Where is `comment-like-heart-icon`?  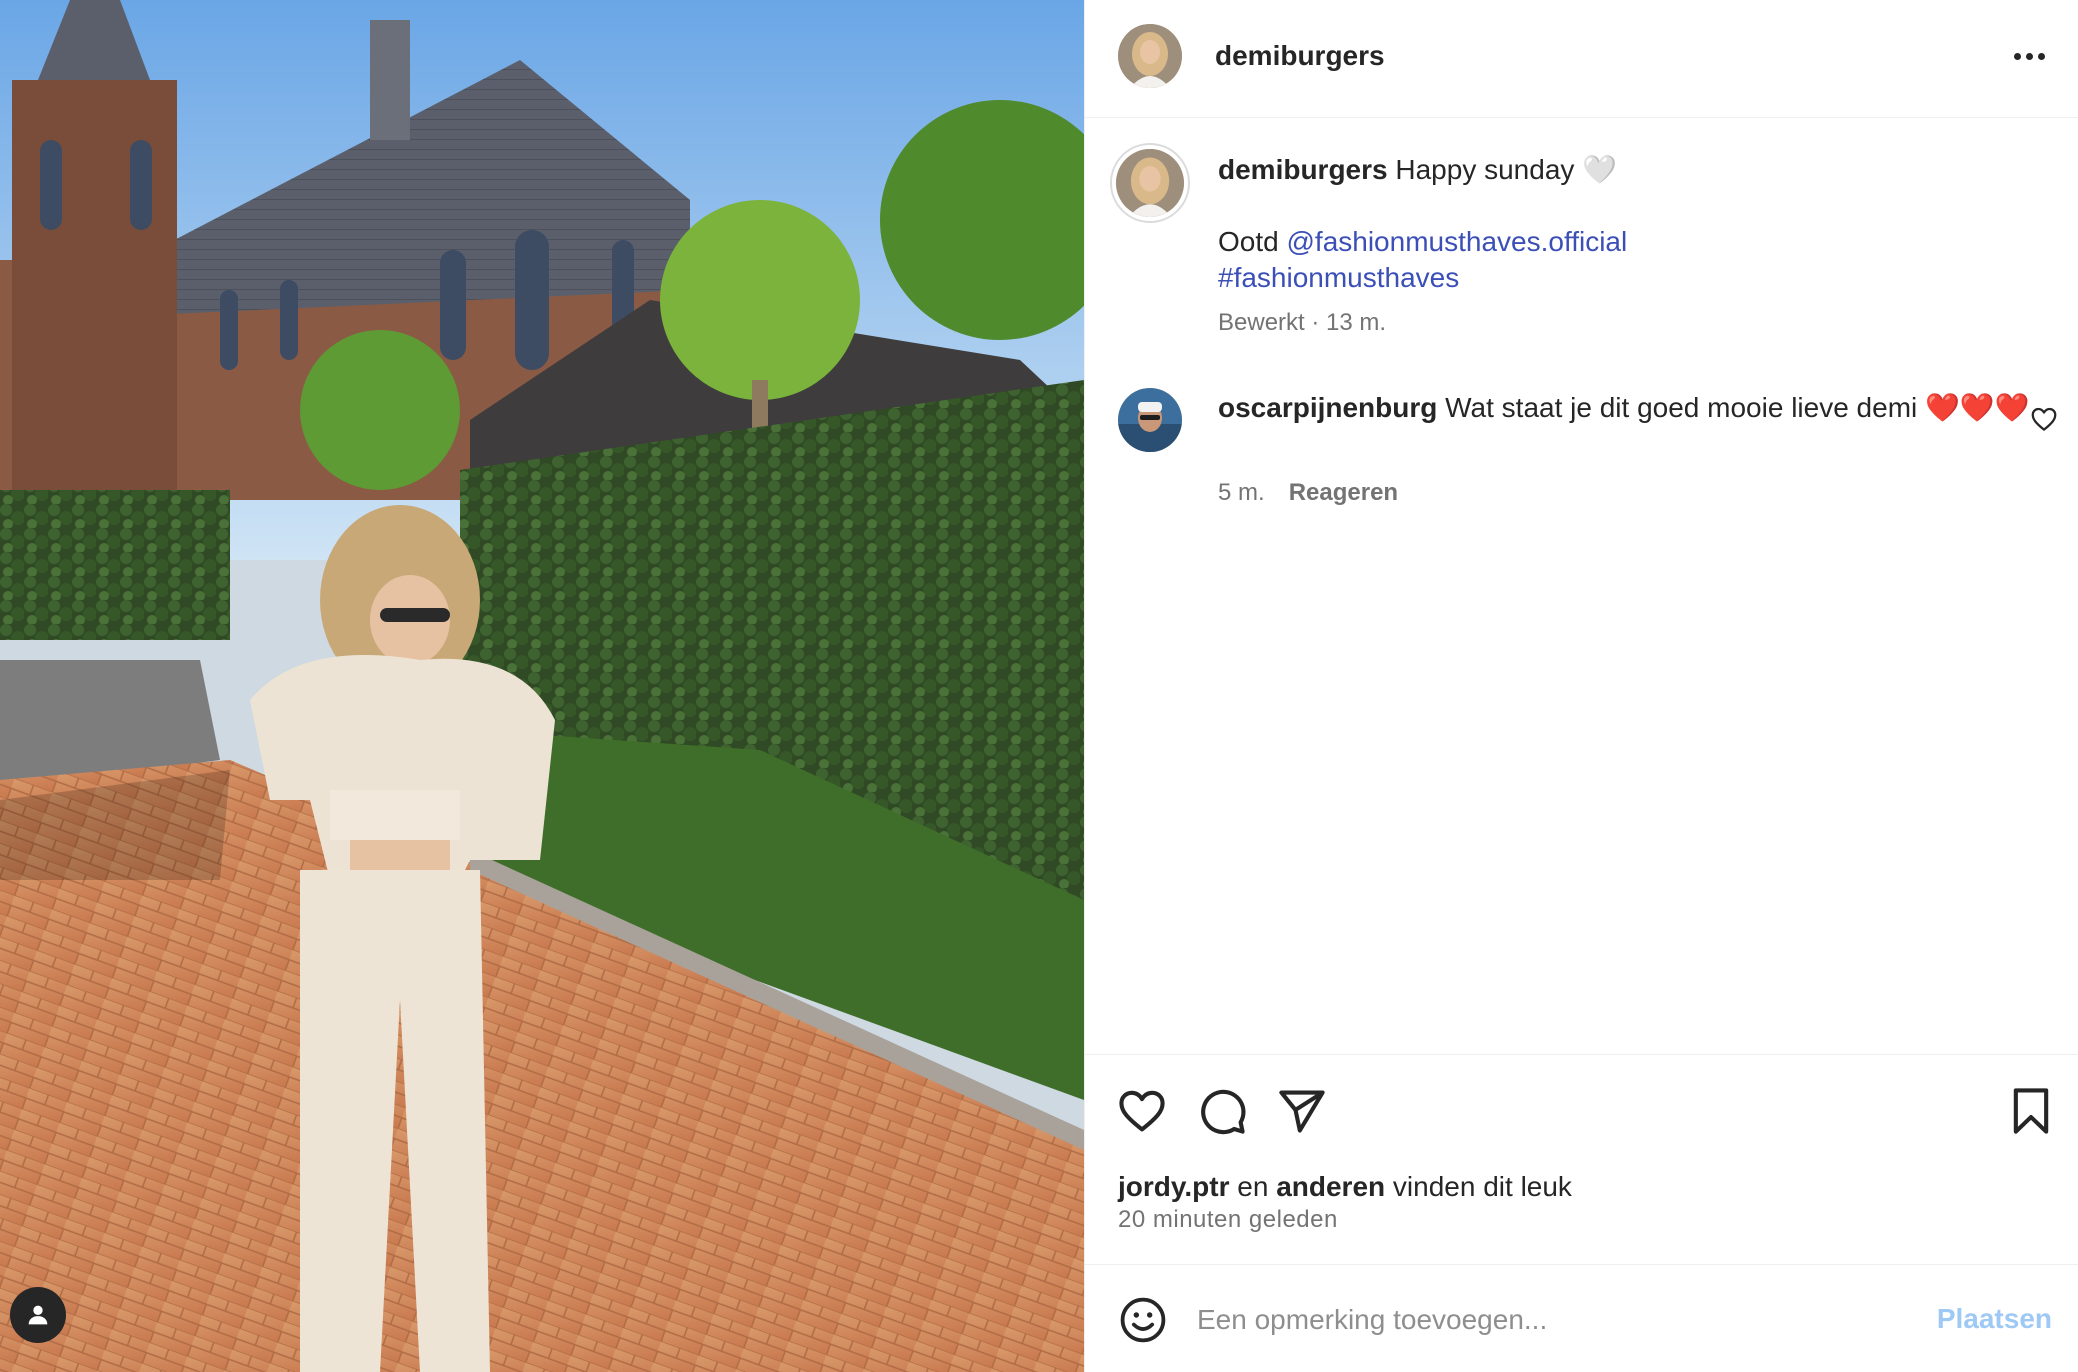 comment-like-heart-icon is located at coordinates (2044, 419).